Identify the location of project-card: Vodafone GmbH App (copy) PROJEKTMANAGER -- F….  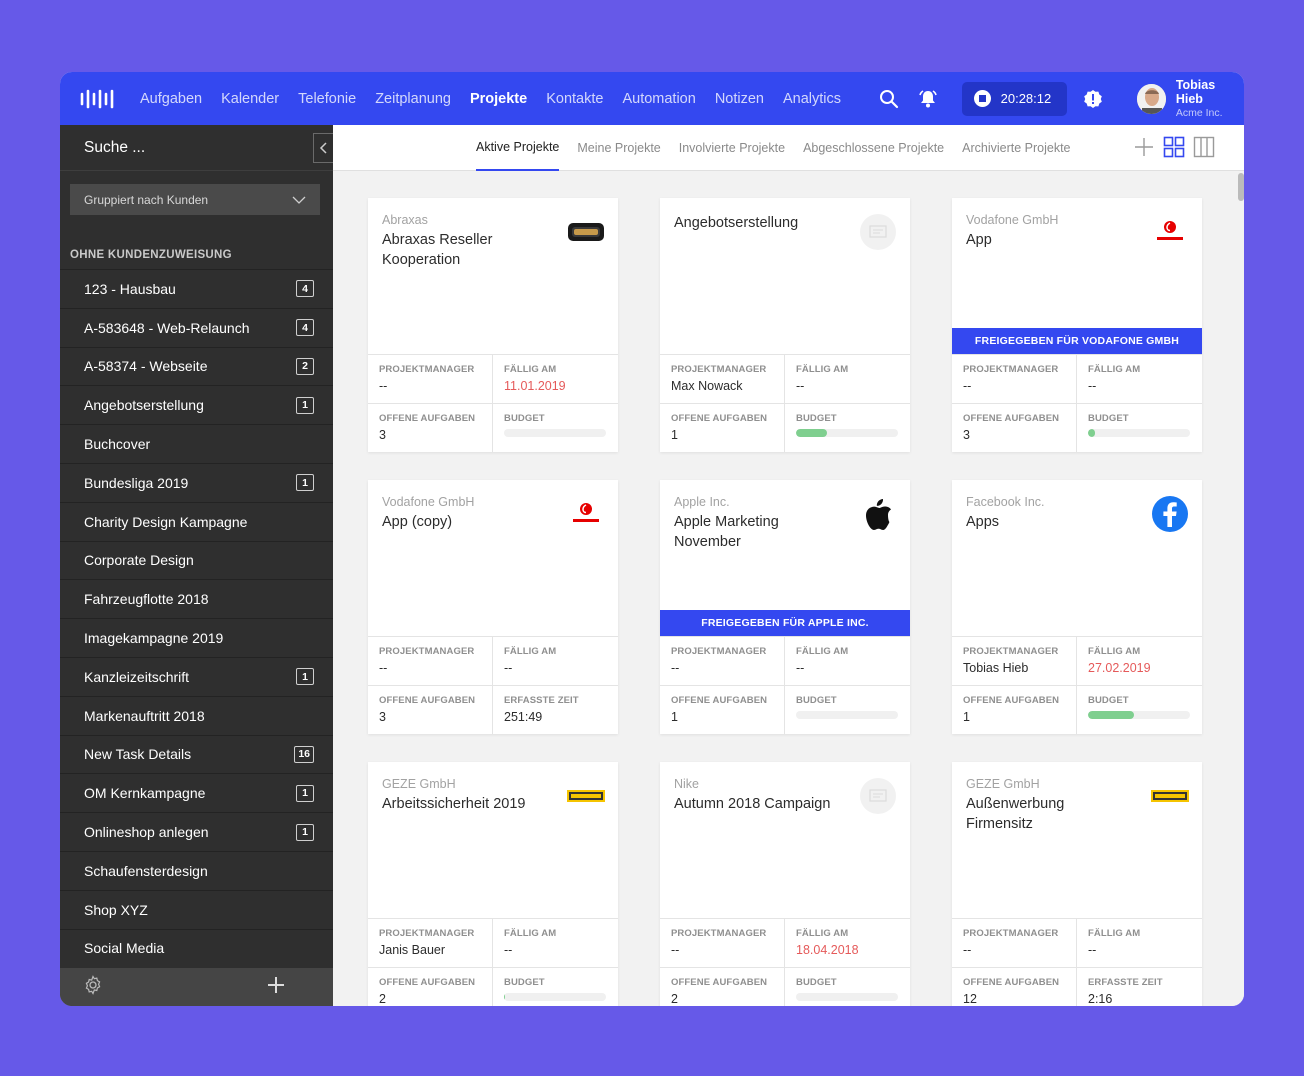
(493, 607).